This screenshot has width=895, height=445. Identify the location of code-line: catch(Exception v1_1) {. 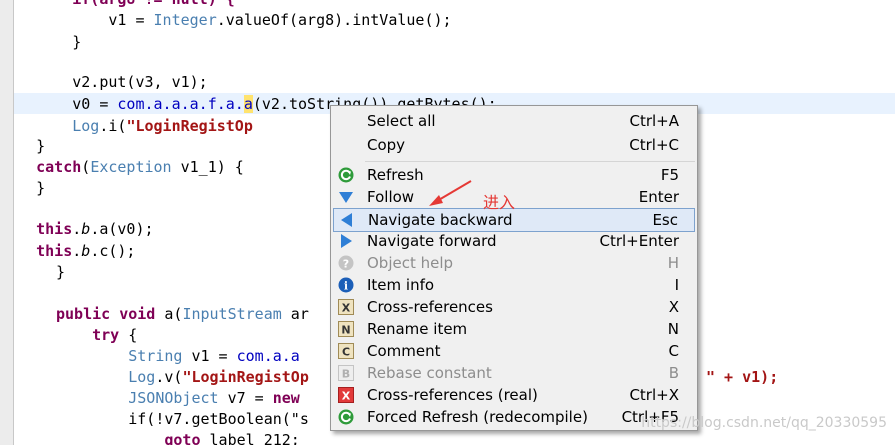
(122, 167).